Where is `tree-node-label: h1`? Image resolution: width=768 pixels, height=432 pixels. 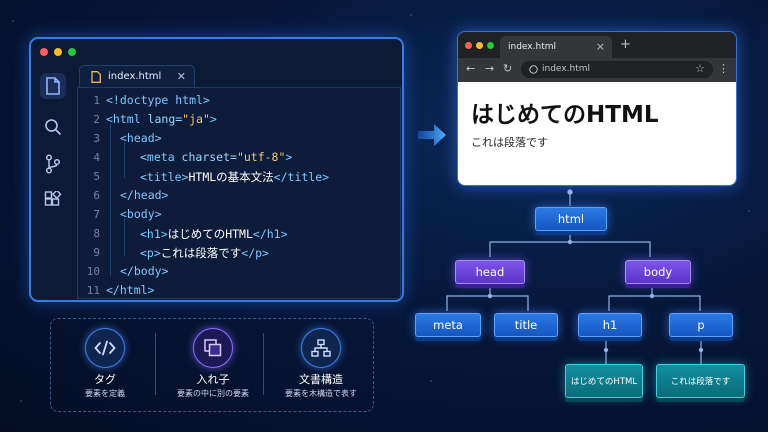 tree-node-label: h1 is located at coordinates (610, 325).